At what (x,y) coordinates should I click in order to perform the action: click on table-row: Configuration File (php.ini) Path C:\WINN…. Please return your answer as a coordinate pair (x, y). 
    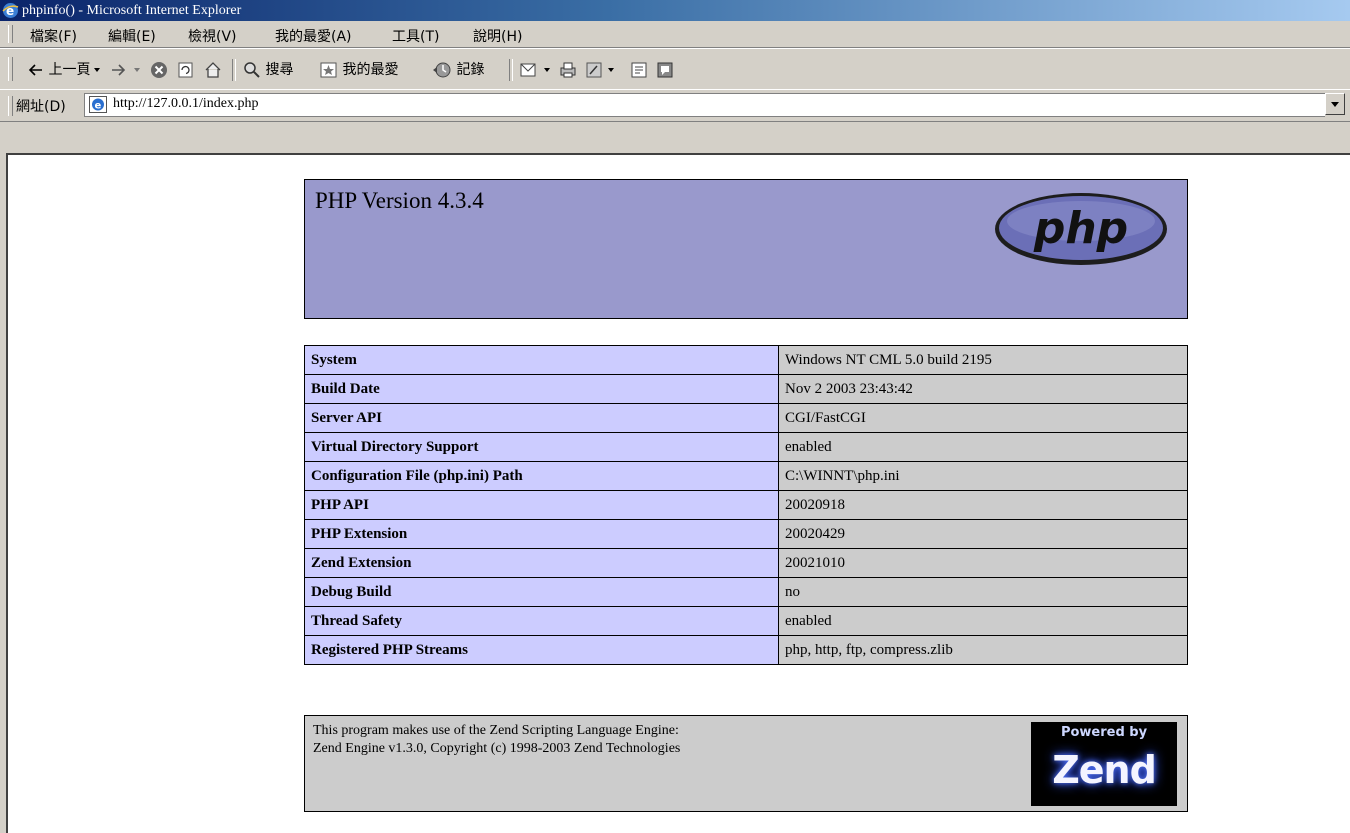
    Looking at the image, I should click on (746, 476).